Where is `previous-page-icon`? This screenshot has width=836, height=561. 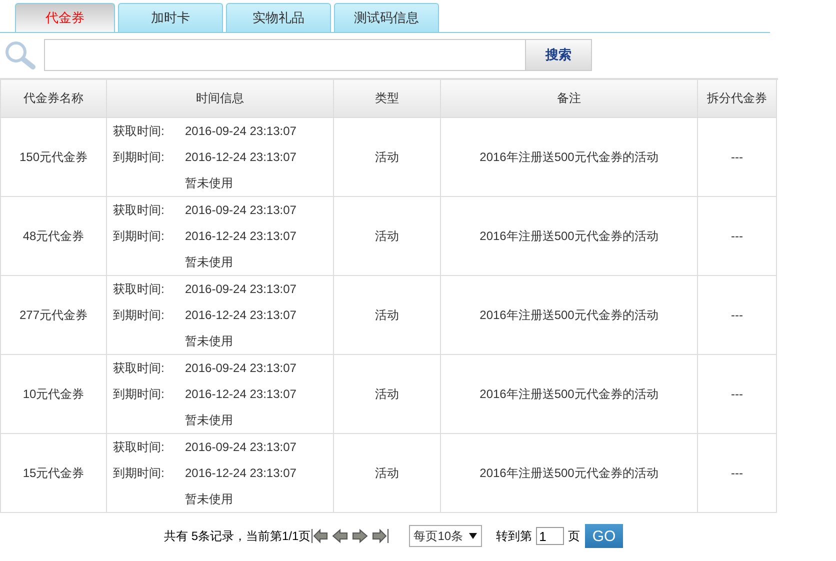
previous-page-icon is located at coordinates (339, 536).